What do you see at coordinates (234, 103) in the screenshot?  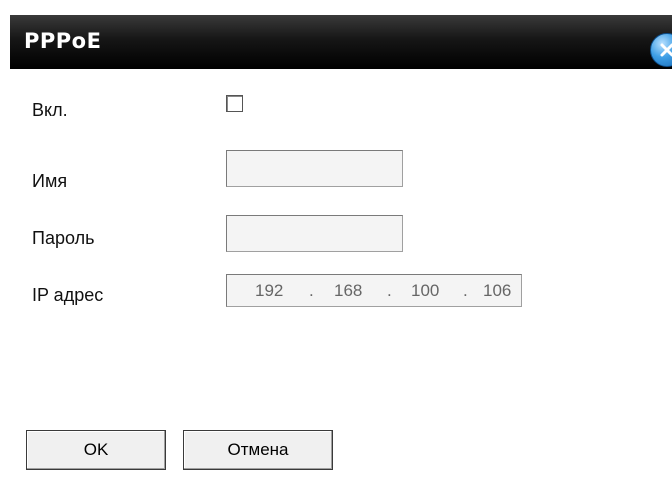 I see `enable-checkbox` at bounding box center [234, 103].